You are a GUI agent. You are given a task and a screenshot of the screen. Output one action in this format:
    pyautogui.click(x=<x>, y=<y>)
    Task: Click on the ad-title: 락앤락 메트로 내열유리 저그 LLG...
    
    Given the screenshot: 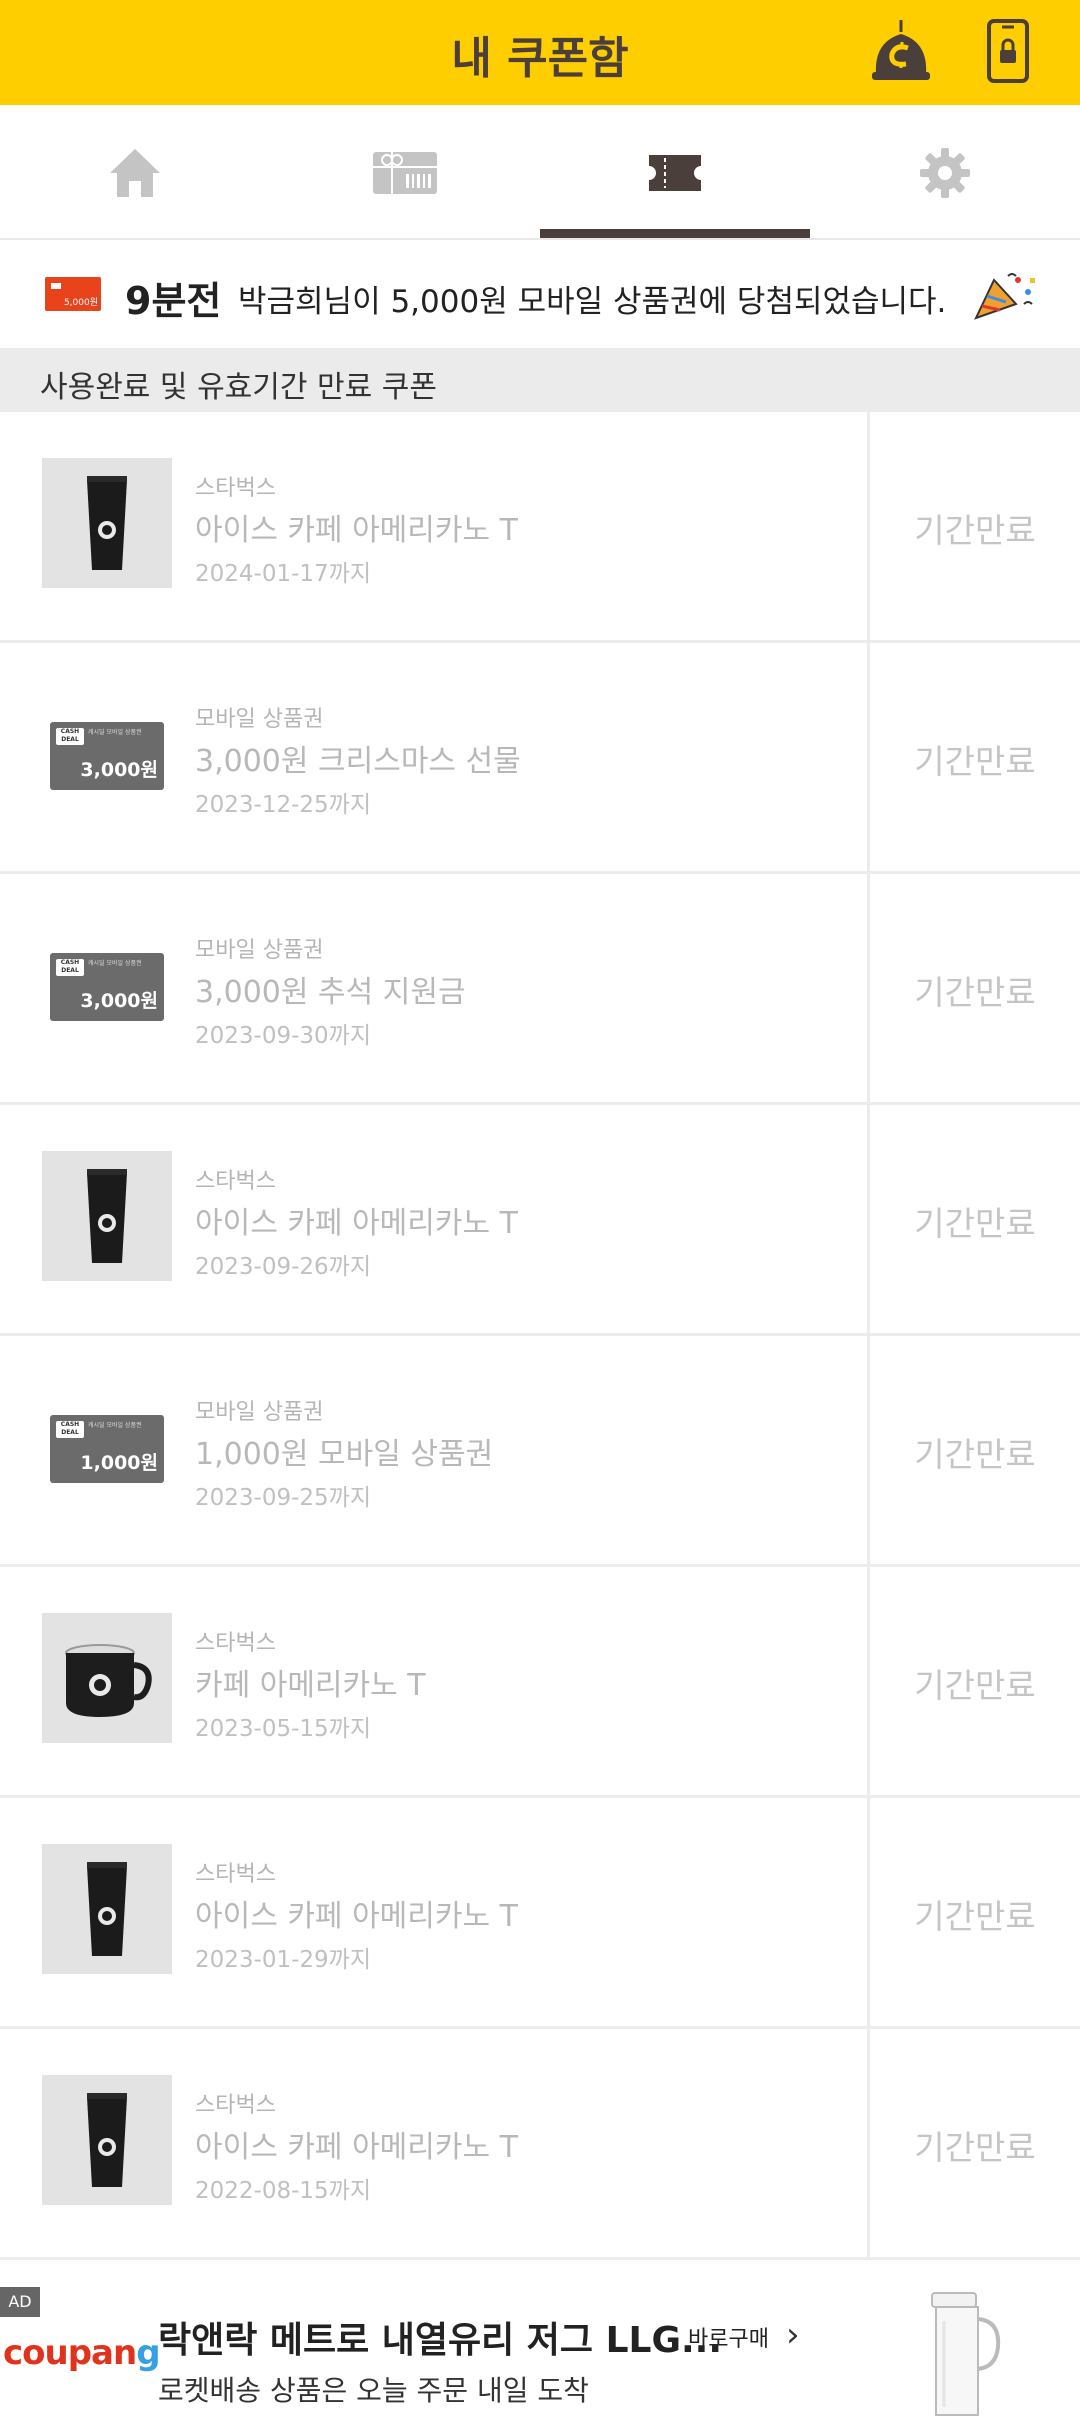 What is the action you would take?
    pyautogui.click(x=440, y=2337)
    